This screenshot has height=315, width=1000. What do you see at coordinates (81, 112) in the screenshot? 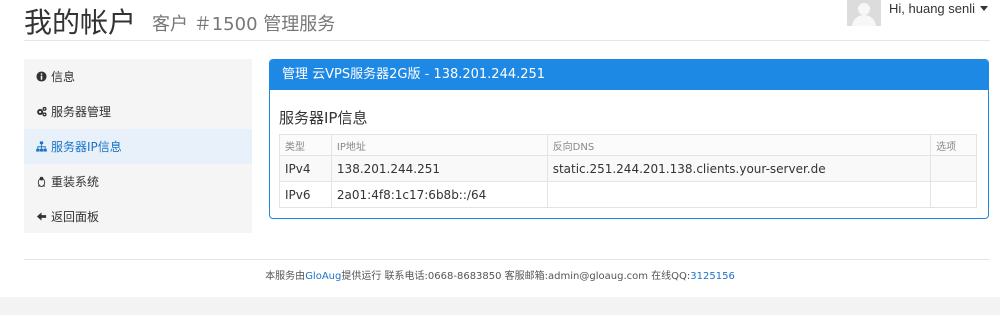
I see `sidebar-item-label: 服务器管理` at bounding box center [81, 112].